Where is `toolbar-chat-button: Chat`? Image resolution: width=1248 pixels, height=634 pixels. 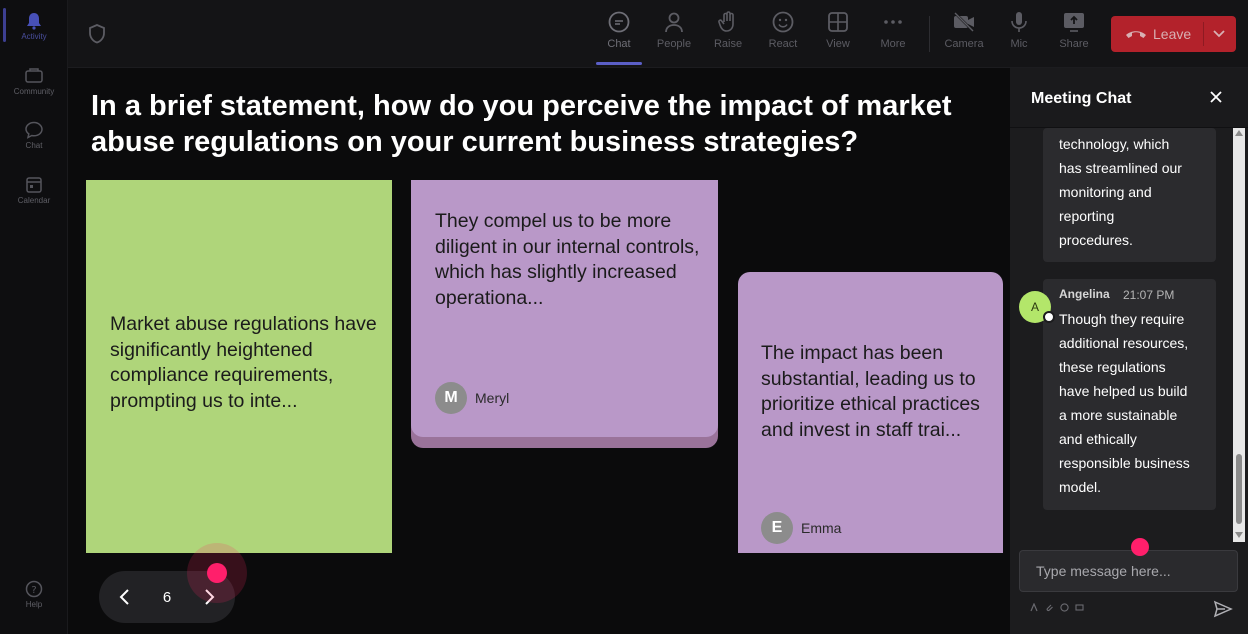 toolbar-chat-button: Chat is located at coordinates (619, 30).